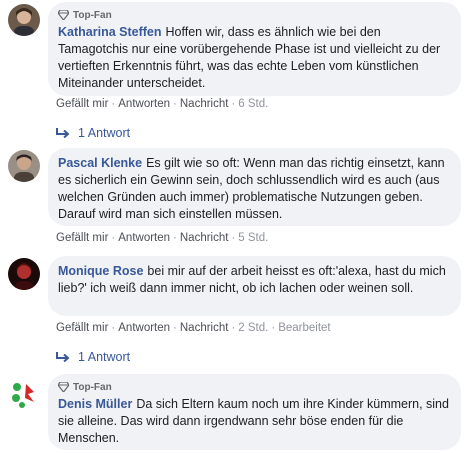  I want to click on timestamp: 6 Std., so click(253, 104).